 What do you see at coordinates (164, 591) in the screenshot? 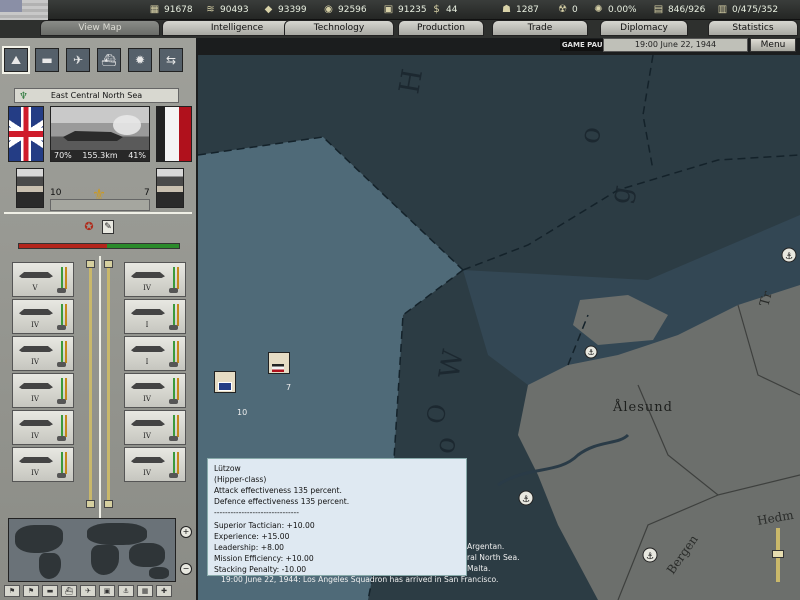
I see `filter-misc-icon: ✚` at bounding box center [164, 591].